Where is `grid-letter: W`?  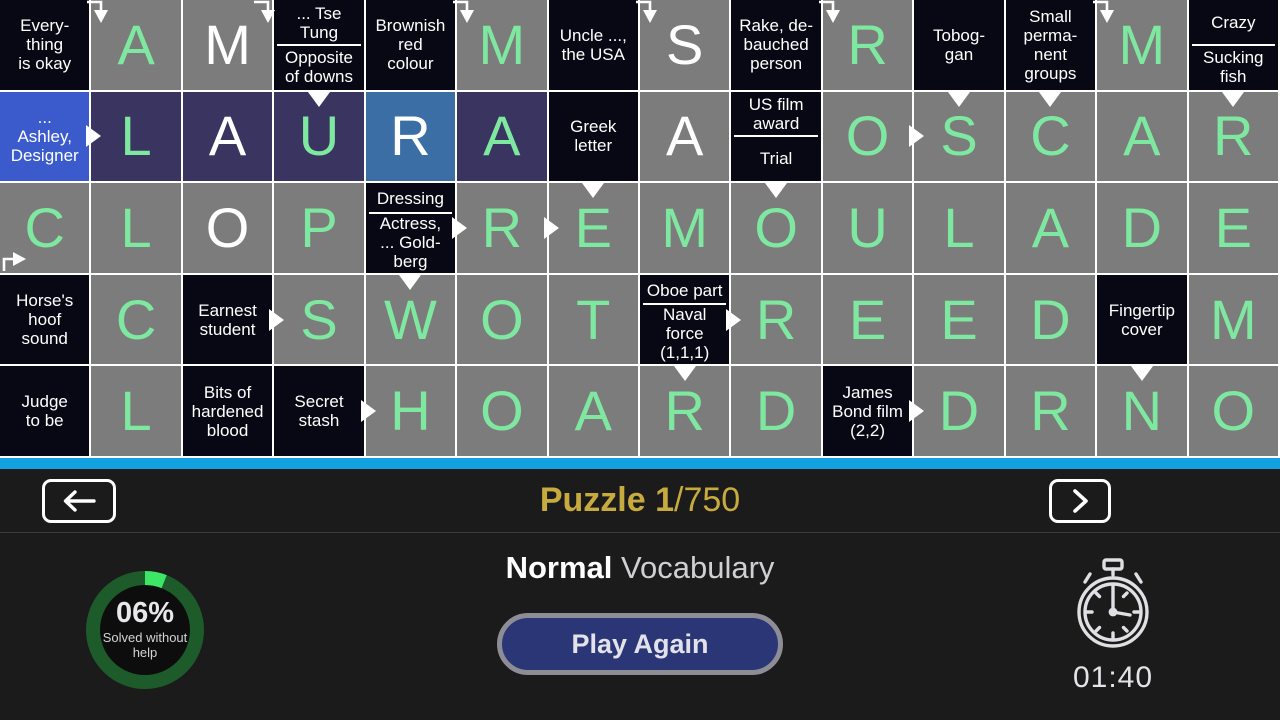 grid-letter: W is located at coordinates (410, 319).